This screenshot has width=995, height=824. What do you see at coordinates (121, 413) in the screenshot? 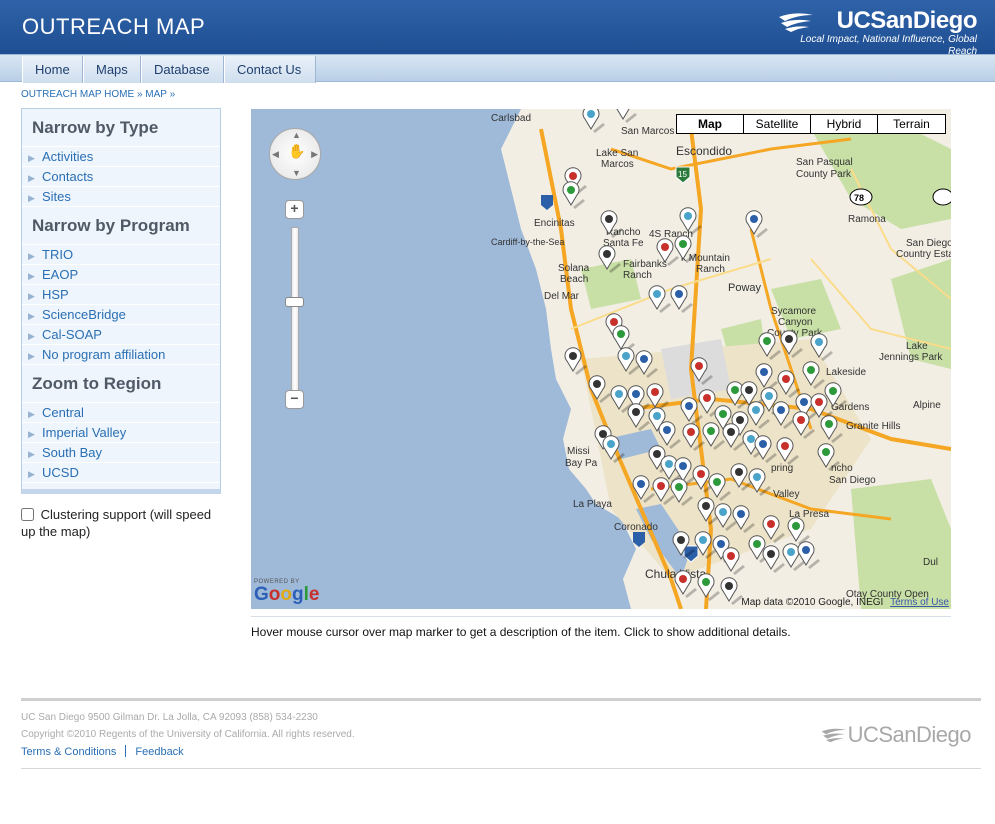
I see `region-central: ▶ Central` at bounding box center [121, 413].